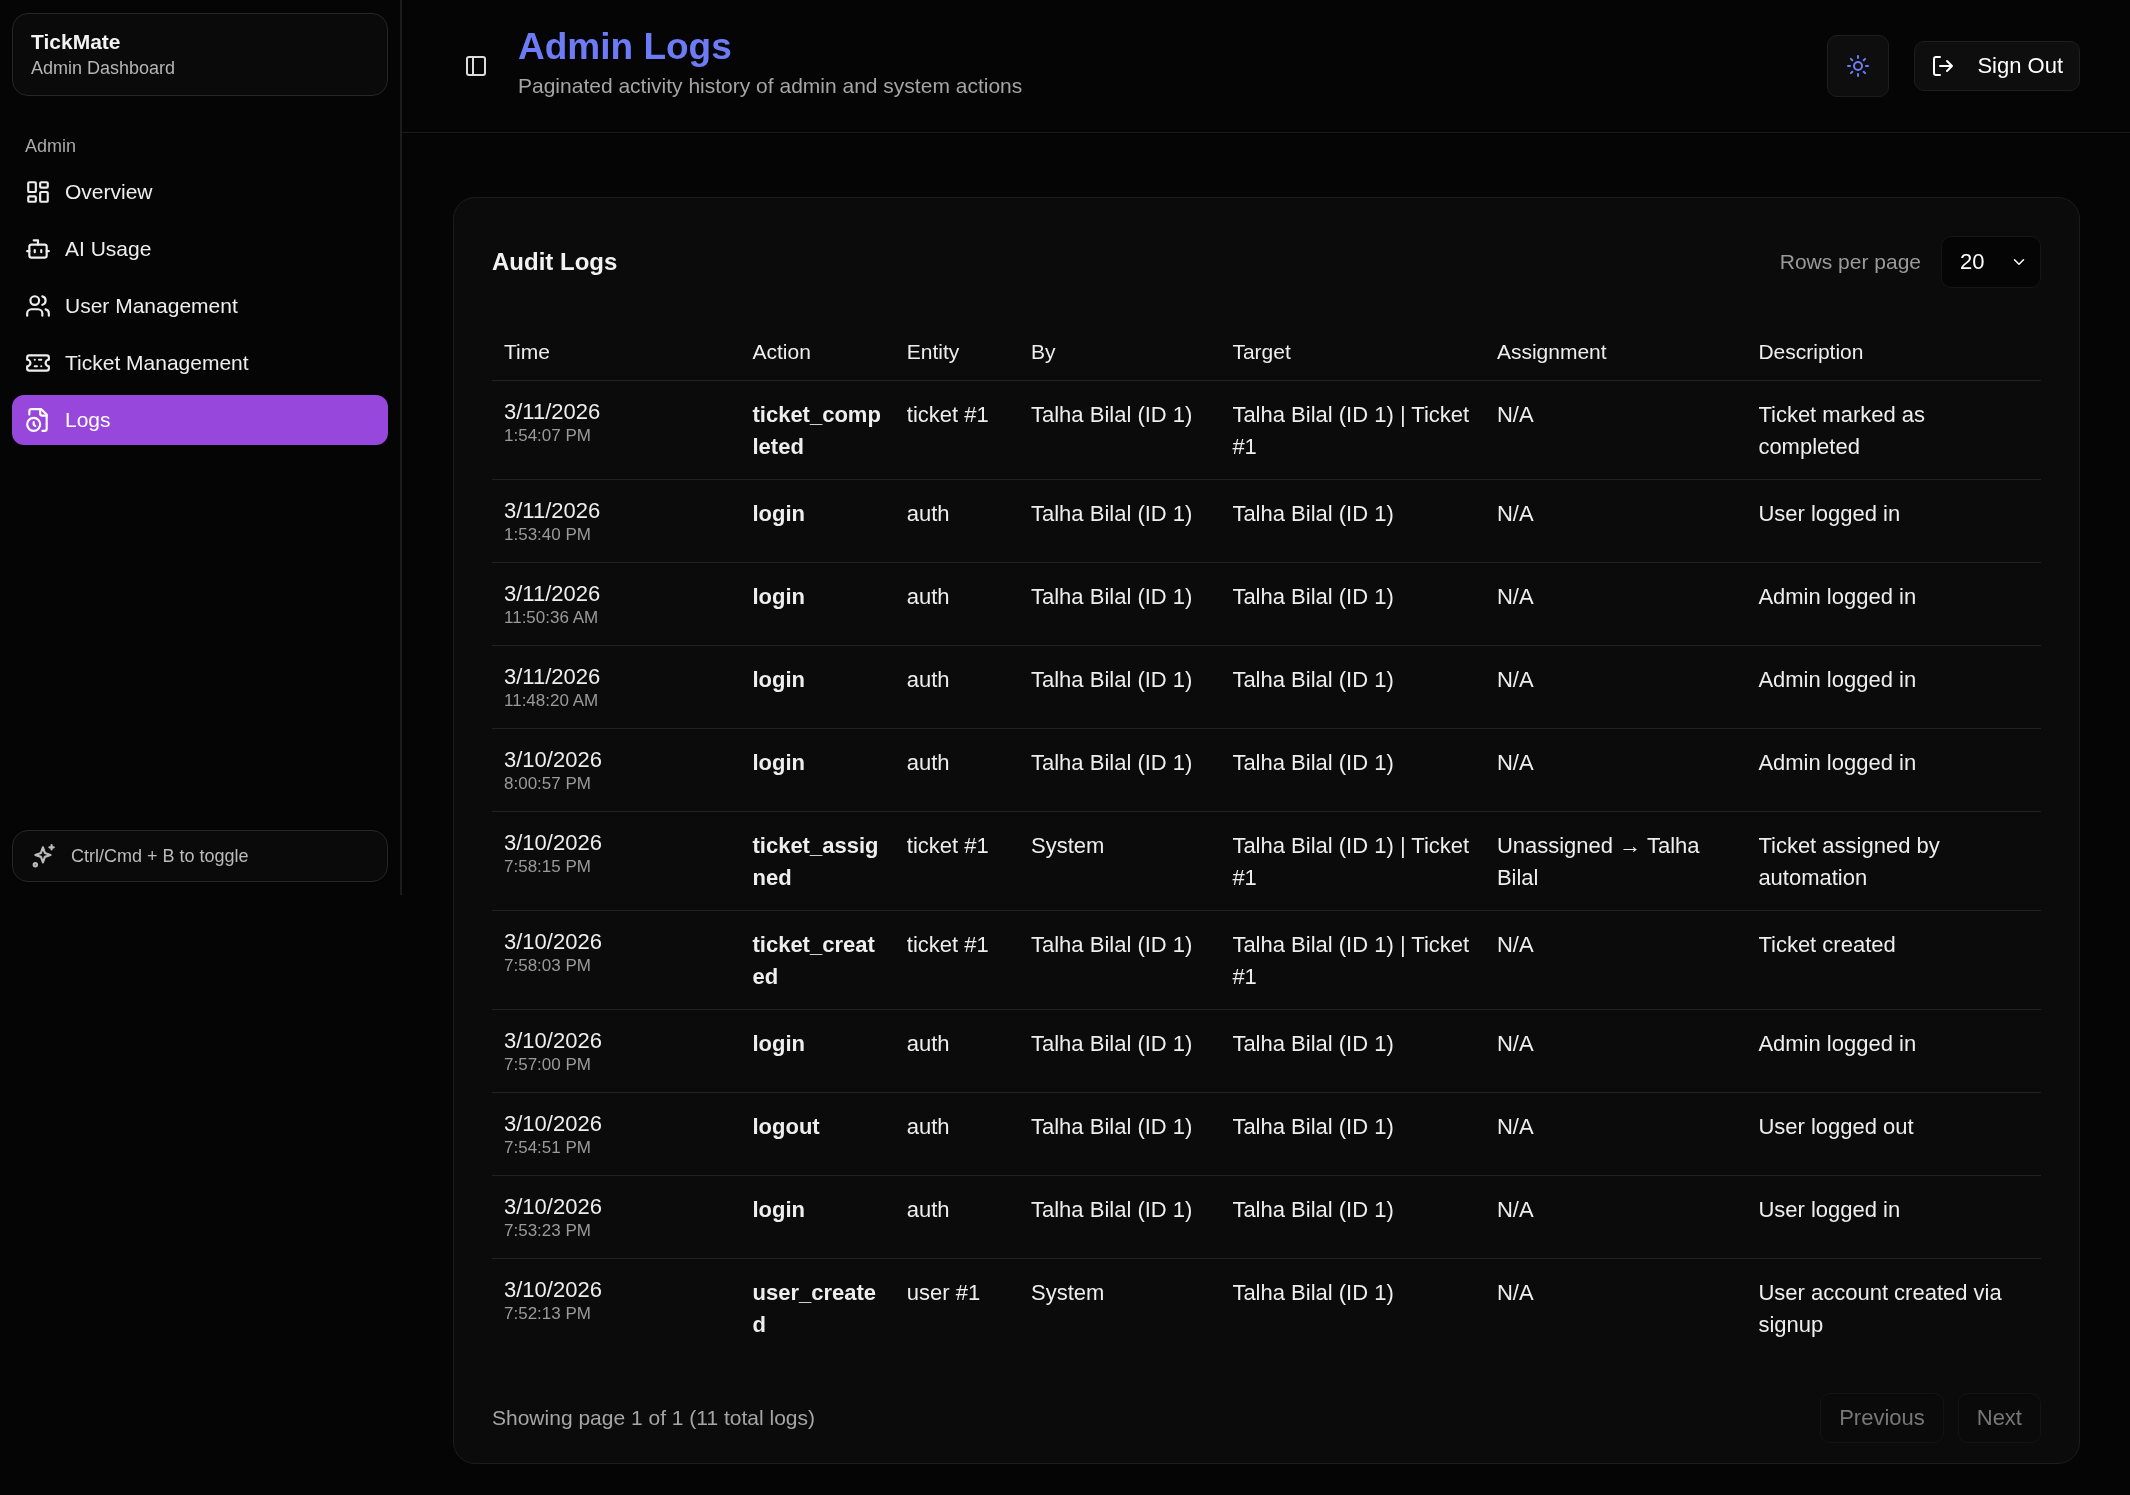  I want to click on sidebar-item: Ticket Management, so click(200, 363).